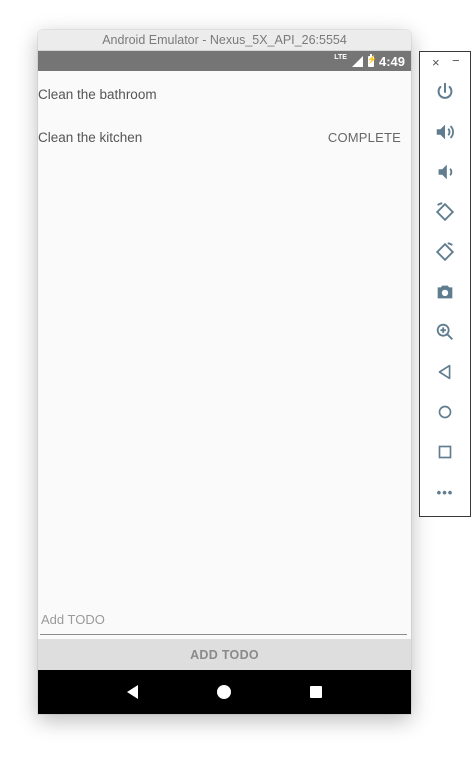  Describe the element at coordinates (224, 654) in the screenshot. I see `add-todo-button: ADD TODO` at that location.